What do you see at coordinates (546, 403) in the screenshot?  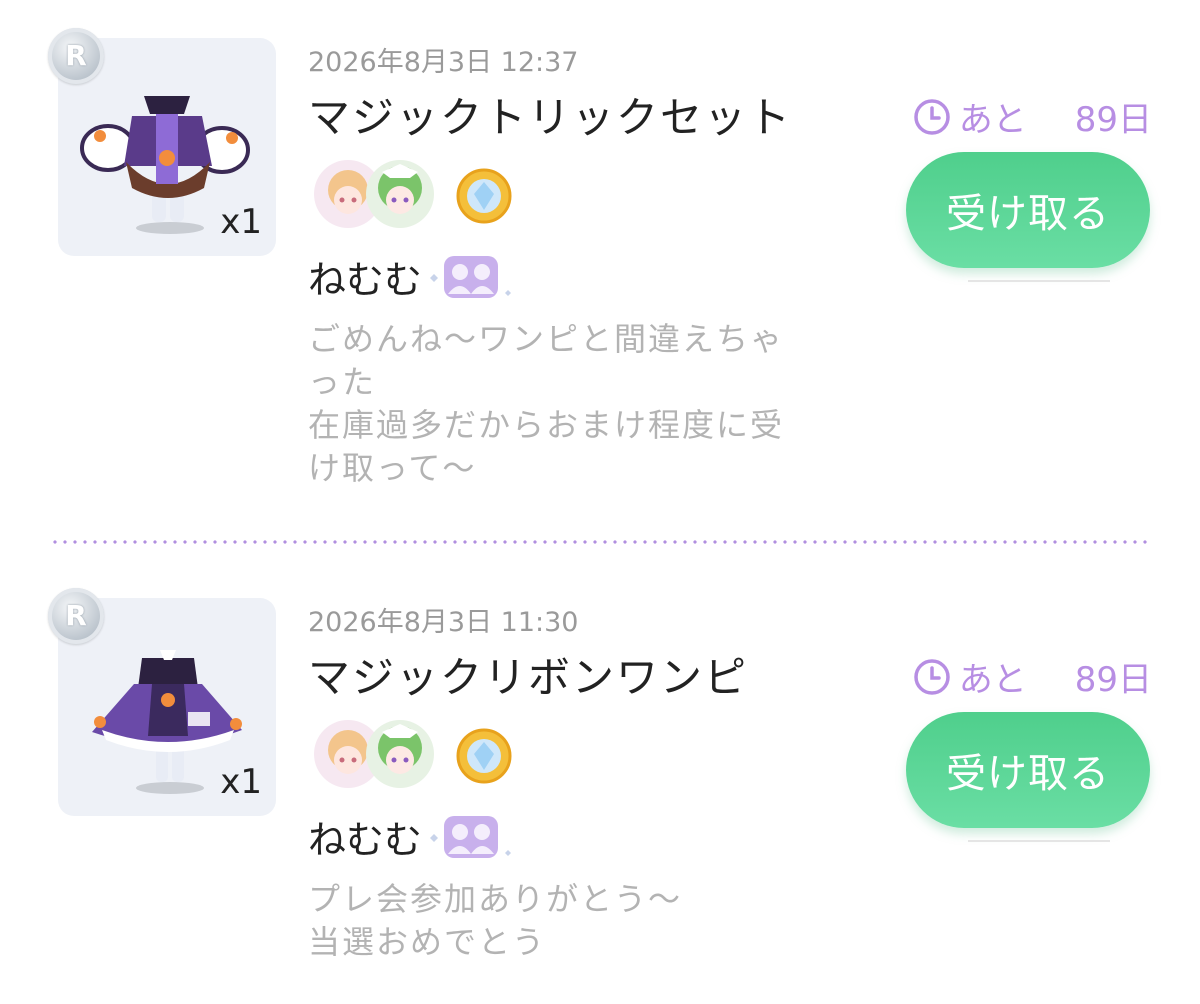 I see `gift-message: ごめんね〜ワンピと間違えちゃ った 在庫過多だからおまけ程度に受 け取って〜` at bounding box center [546, 403].